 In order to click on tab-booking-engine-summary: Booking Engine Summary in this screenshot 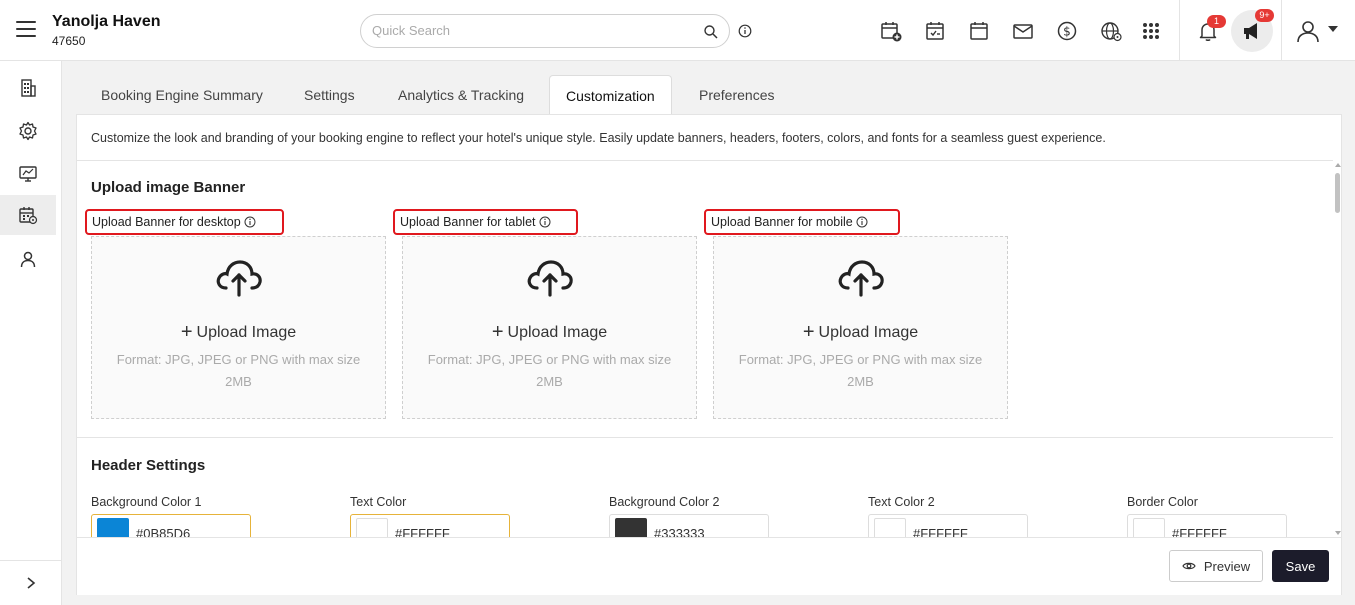, I will do `click(182, 95)`.